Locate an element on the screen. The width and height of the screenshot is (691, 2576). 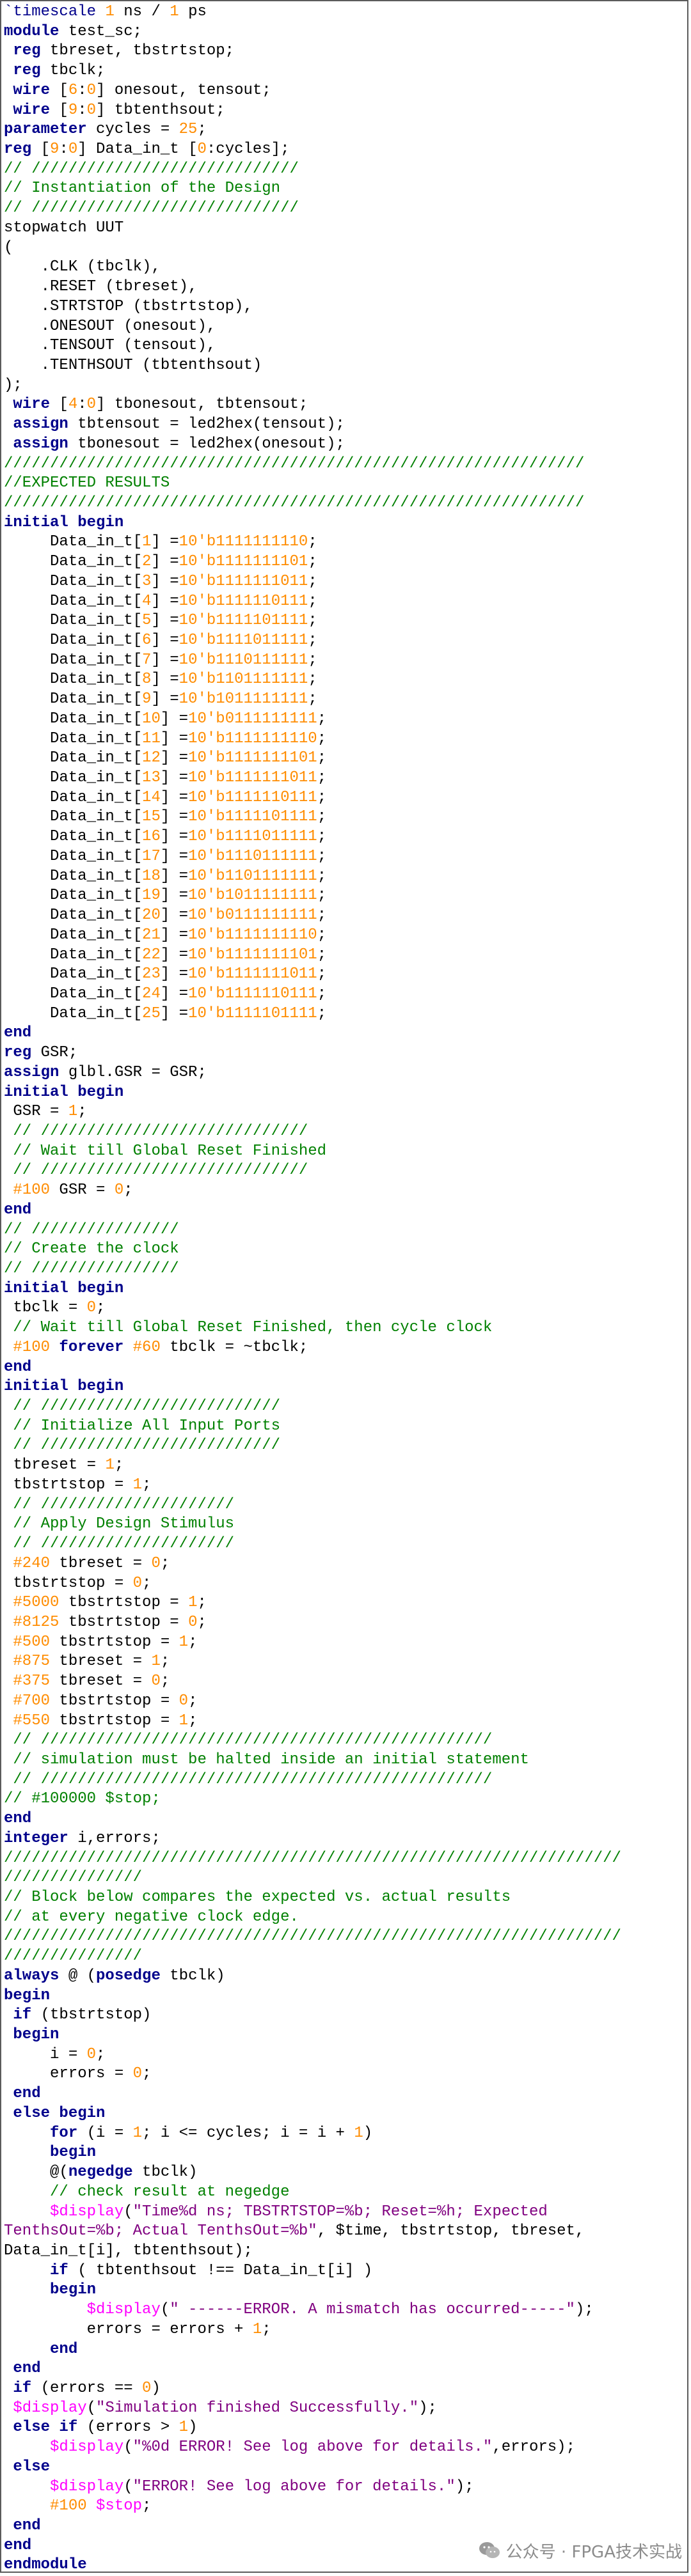
code-line: Data_in_t[23] =10'b1111111011; is located at coordinates (345, 975).